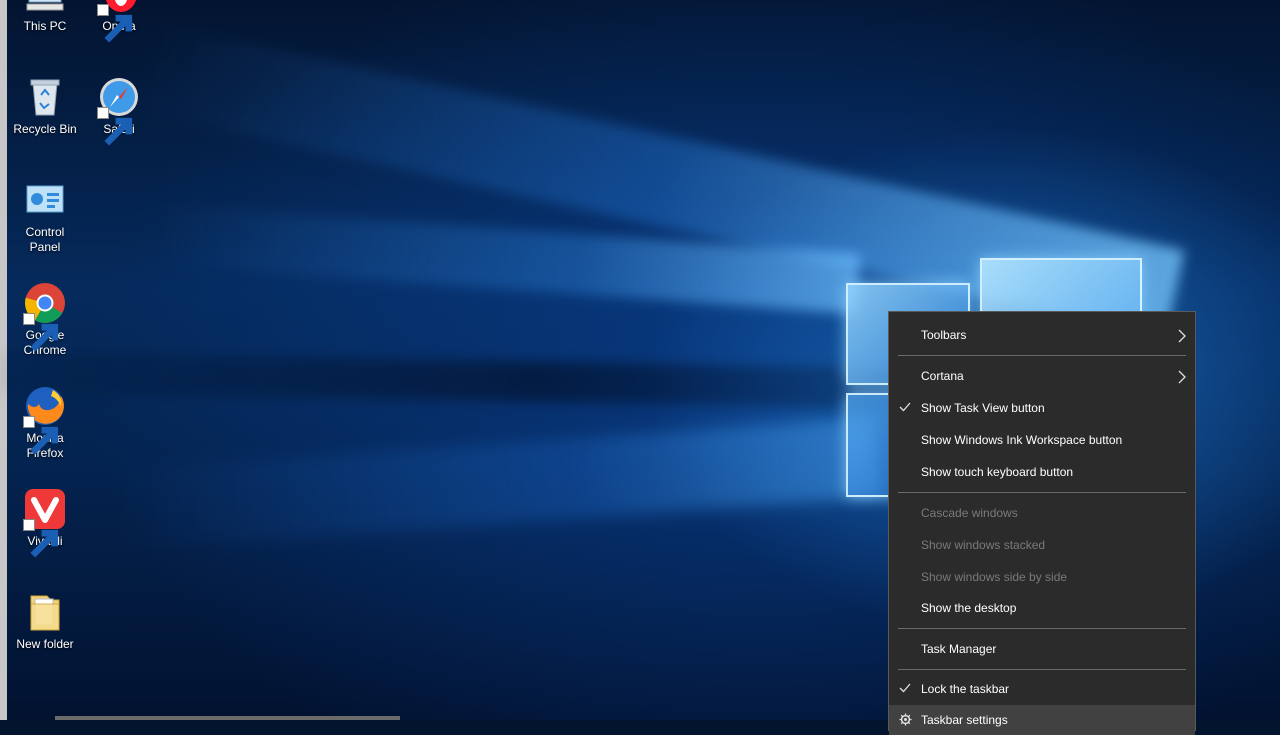 The width and height of the screenshot is (1280, 735). I want to click on this-pc-icon, so click(45, 8).